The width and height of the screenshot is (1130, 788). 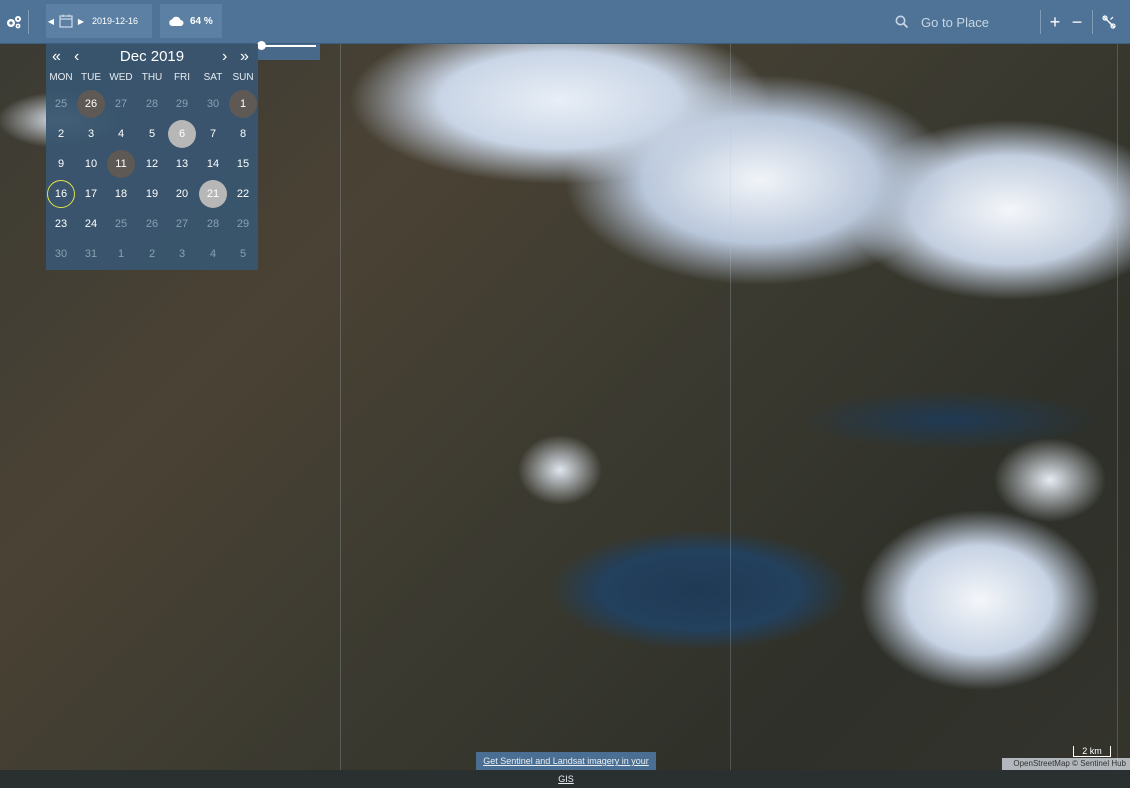 I want to click on calendar-day-disabled: 5, so click(x=243, y=254).